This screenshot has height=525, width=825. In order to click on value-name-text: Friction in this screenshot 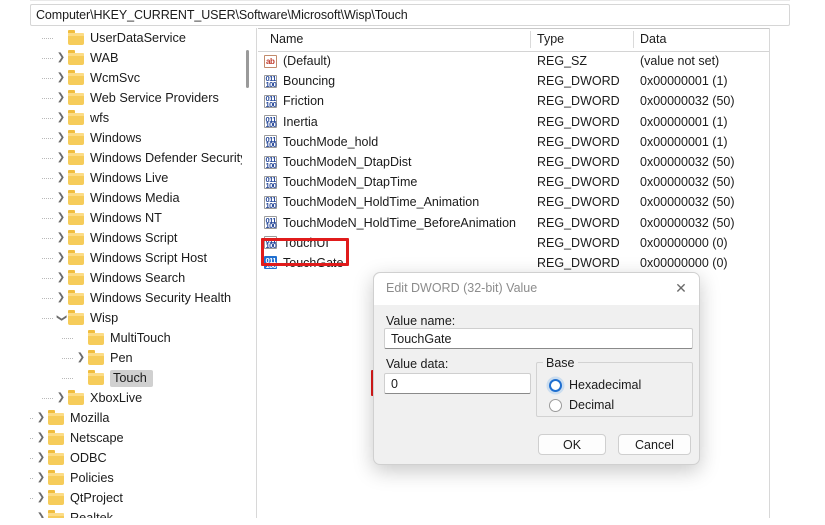, I will do `click(303, 101)`.